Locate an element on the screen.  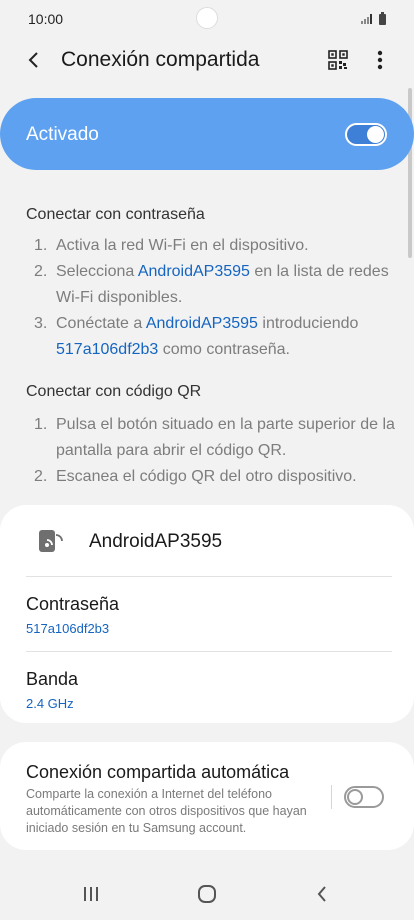
password-section-heading: Conectar con contraseña is located at coordinates (115, 214).